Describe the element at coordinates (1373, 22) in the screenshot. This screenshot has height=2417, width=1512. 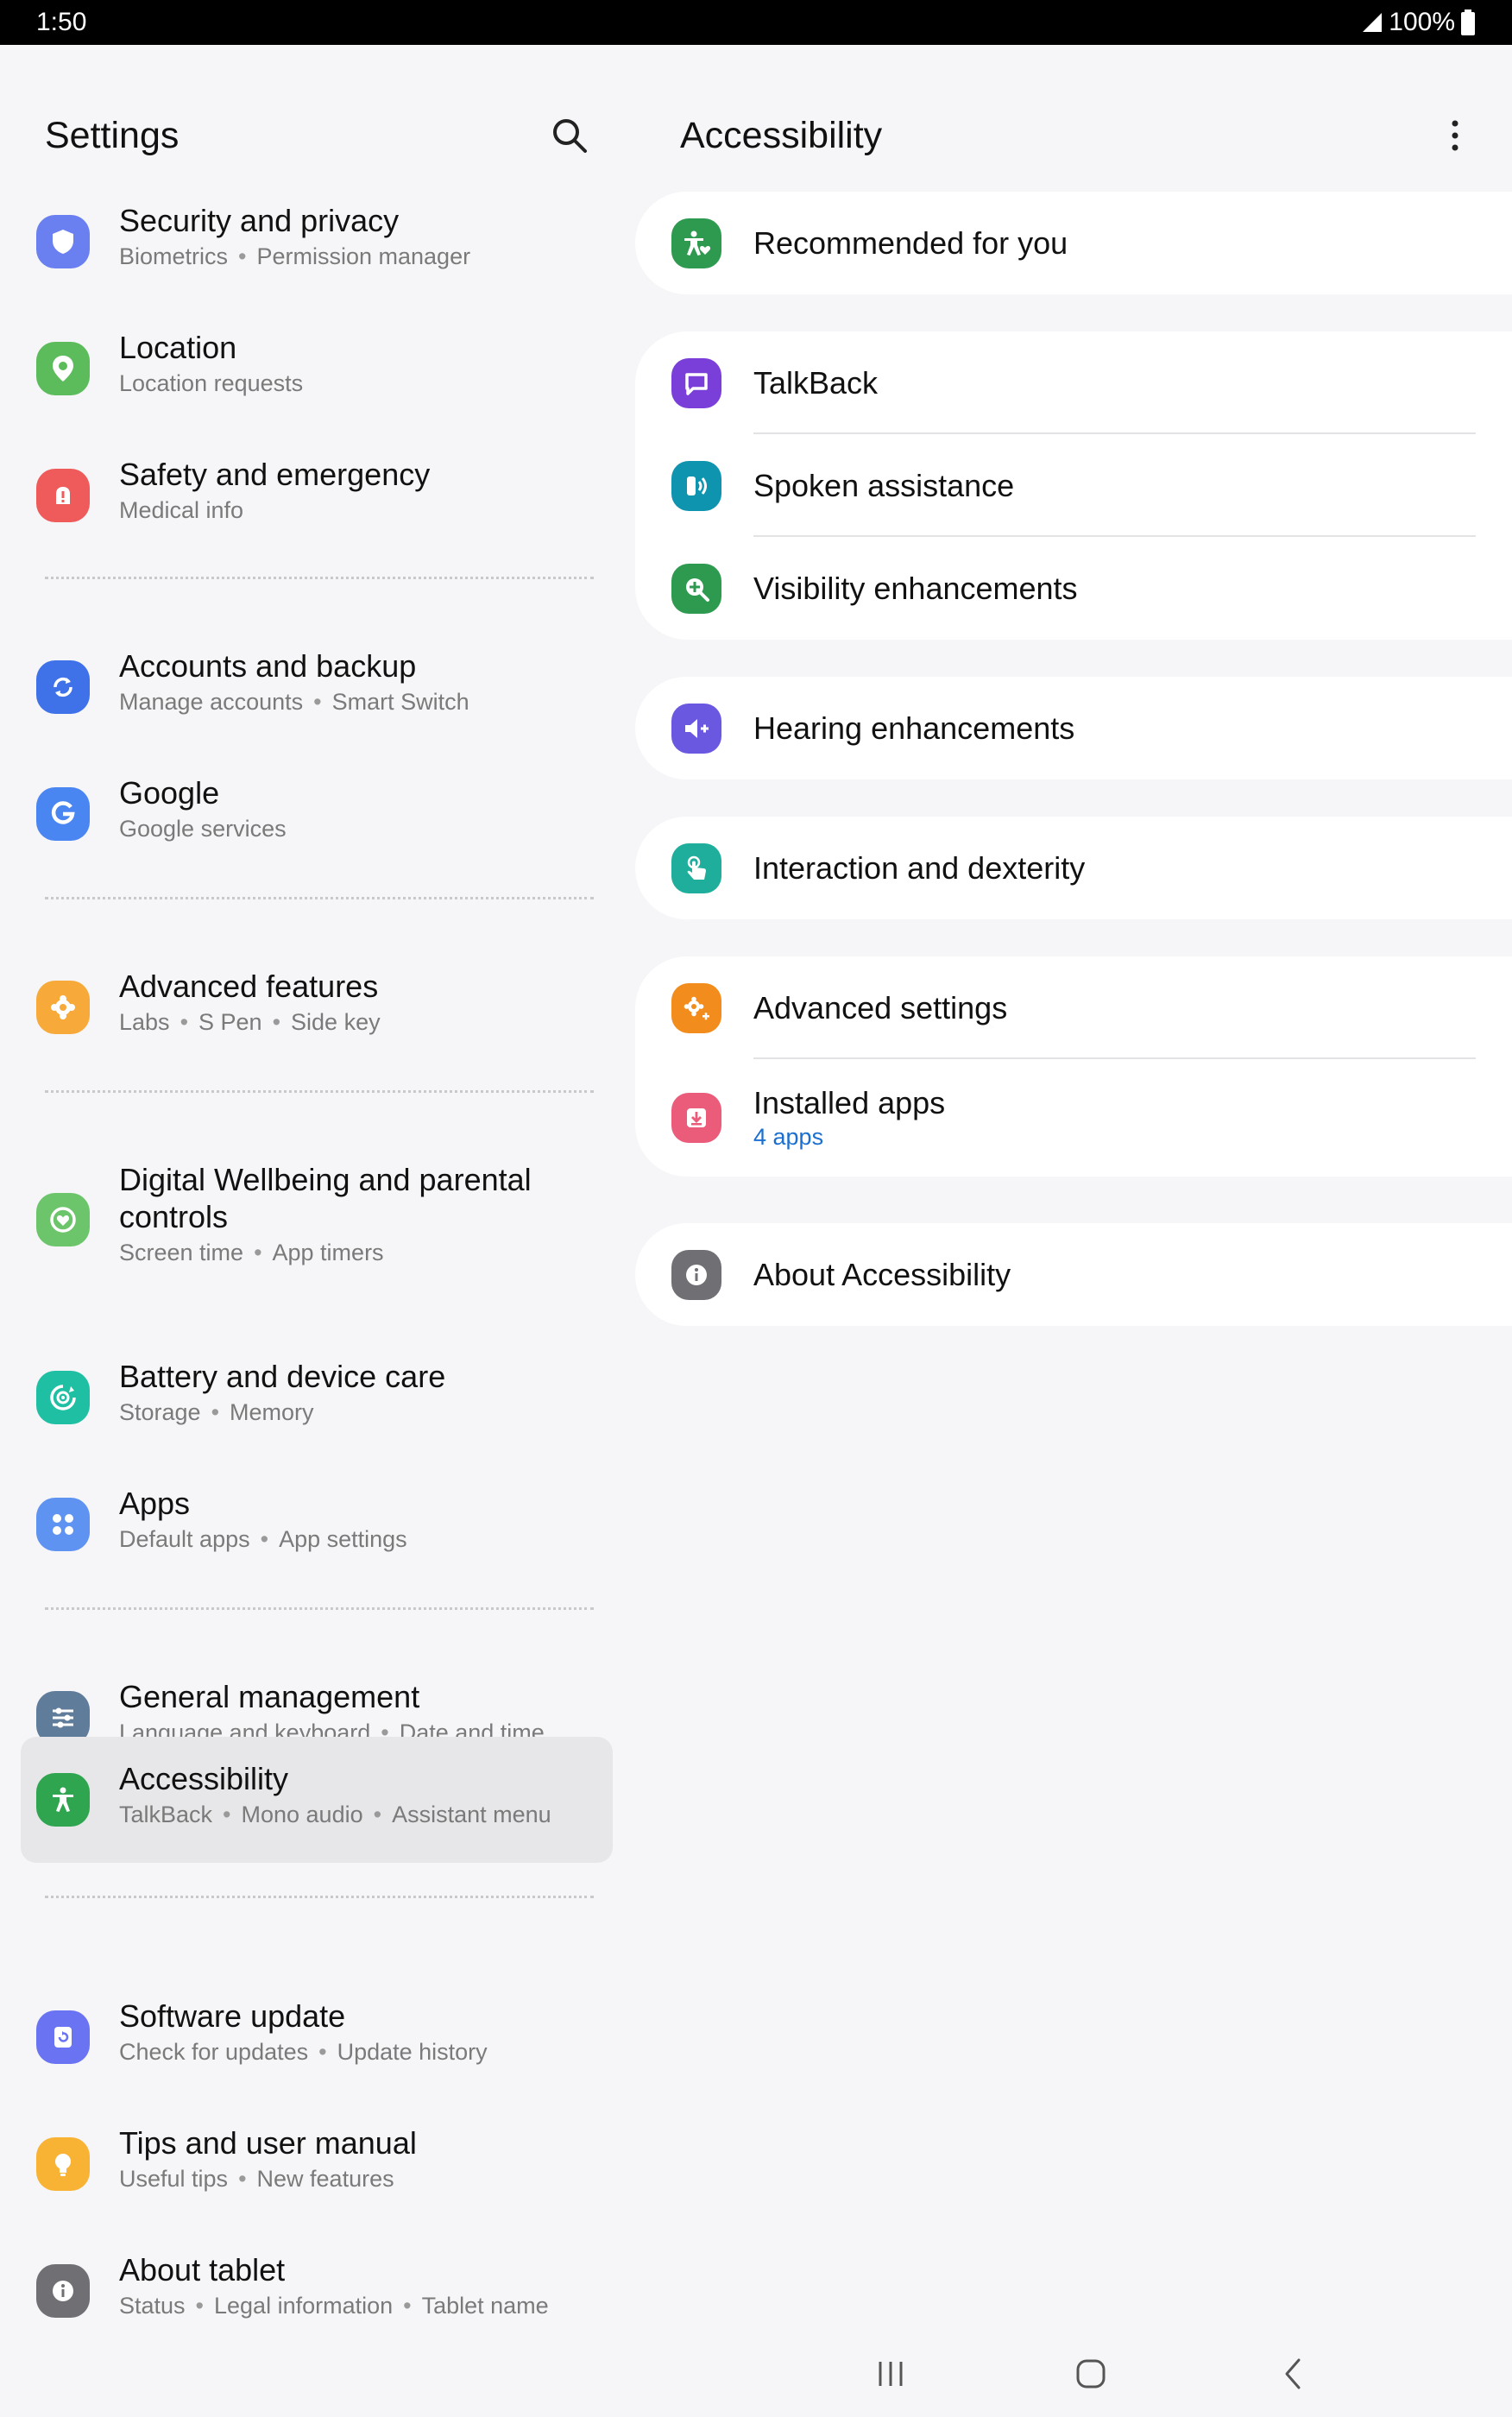
I see `signal-icon` at that location.